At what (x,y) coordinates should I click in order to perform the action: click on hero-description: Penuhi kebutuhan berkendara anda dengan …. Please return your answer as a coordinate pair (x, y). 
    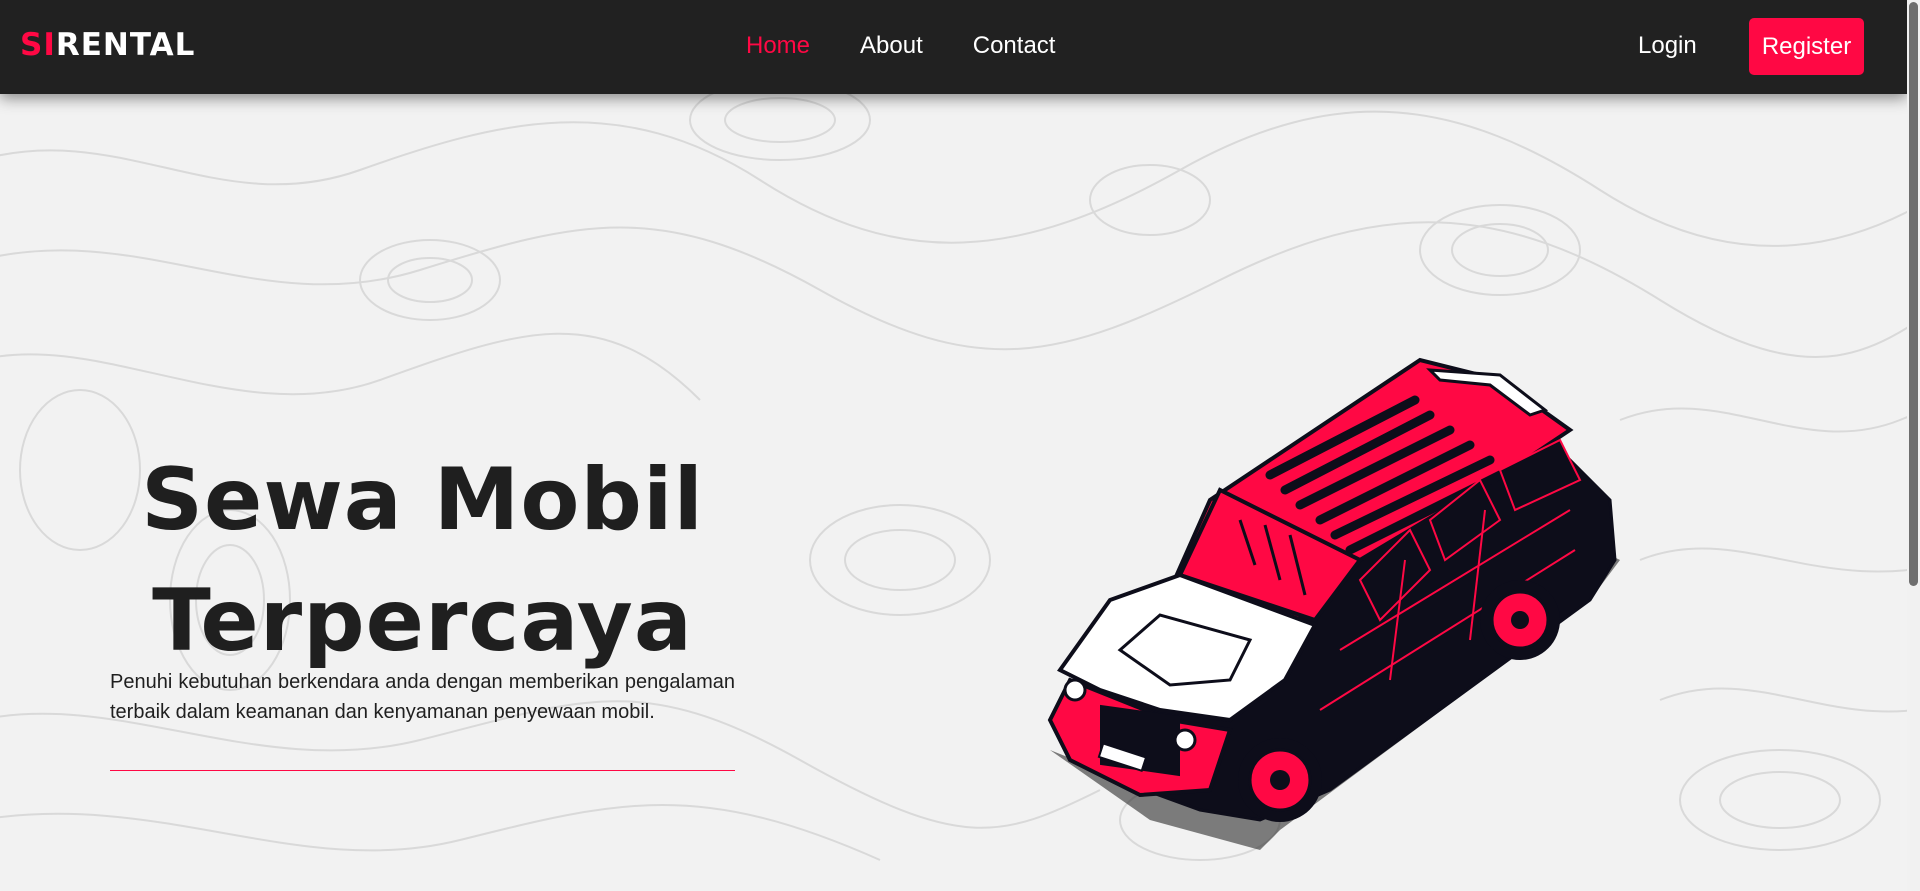
    Looking at the image, I should click on (422, 697).